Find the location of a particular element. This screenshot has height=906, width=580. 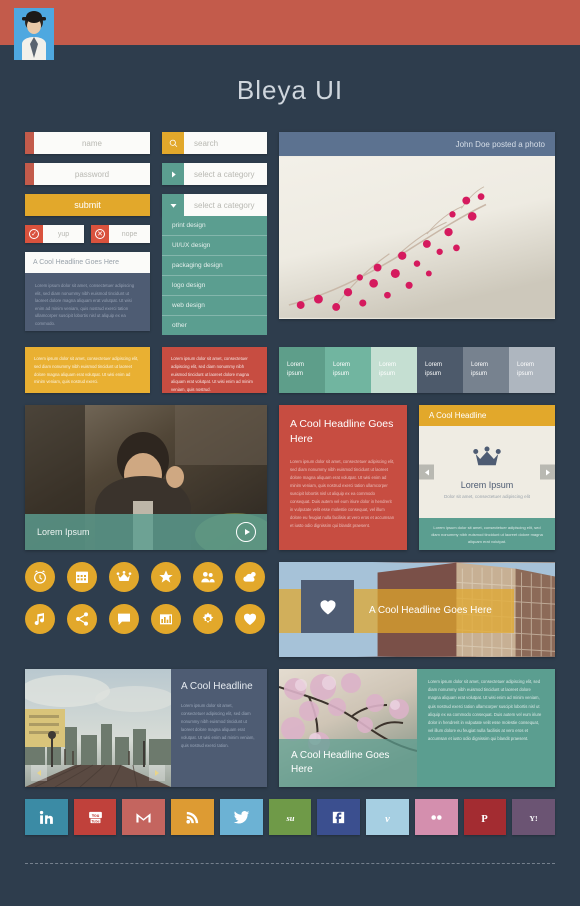

svg-text: su is located at coordinates (289, 818).